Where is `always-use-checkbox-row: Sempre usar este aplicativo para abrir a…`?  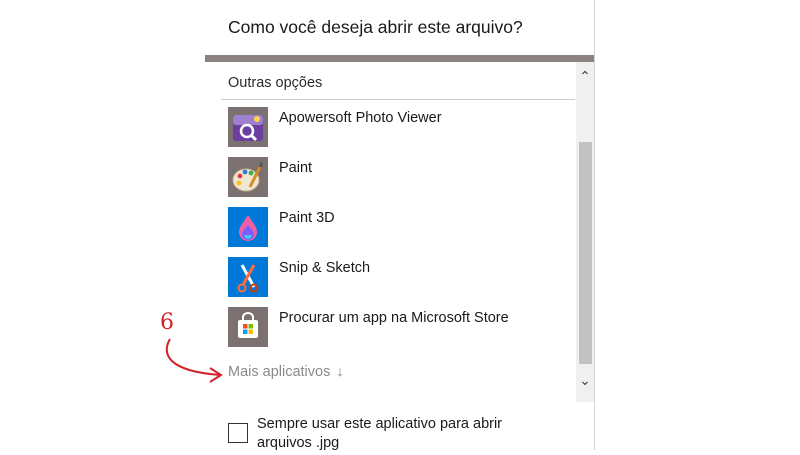 always-use-checkbox-row: Sempre usar este aplicativo para abrir a… is located at coordinates (408, 435).